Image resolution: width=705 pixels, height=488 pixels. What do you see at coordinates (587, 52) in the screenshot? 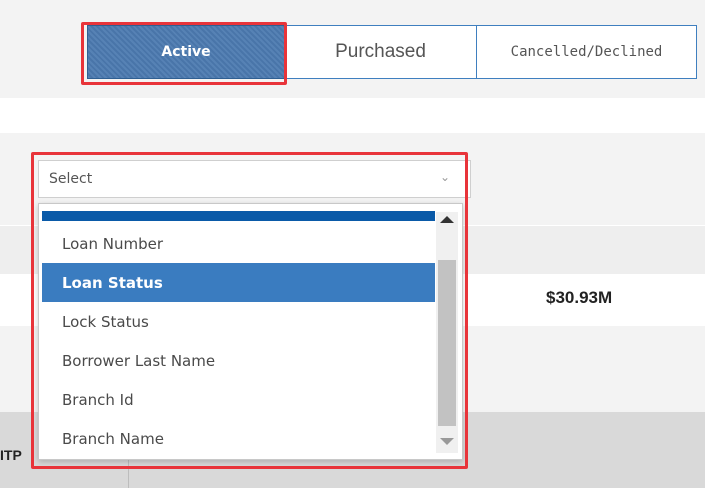
I see `tab-cancelled-declined: Cancelled/Declined` at bounding box center [587, 52].